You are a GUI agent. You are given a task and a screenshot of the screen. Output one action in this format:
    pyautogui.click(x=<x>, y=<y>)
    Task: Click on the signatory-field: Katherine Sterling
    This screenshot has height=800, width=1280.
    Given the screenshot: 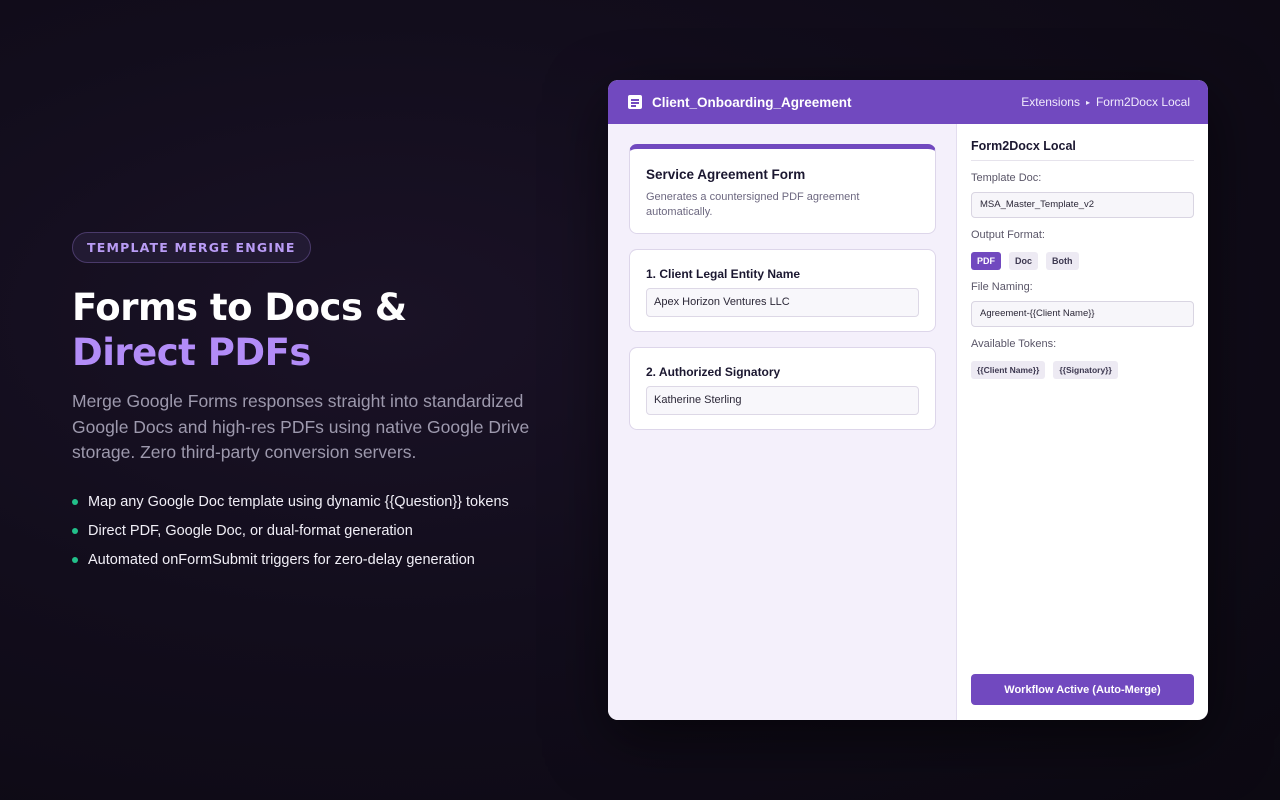 What is the action you would take?
    pyautogui.click(x=782, y=400)
    